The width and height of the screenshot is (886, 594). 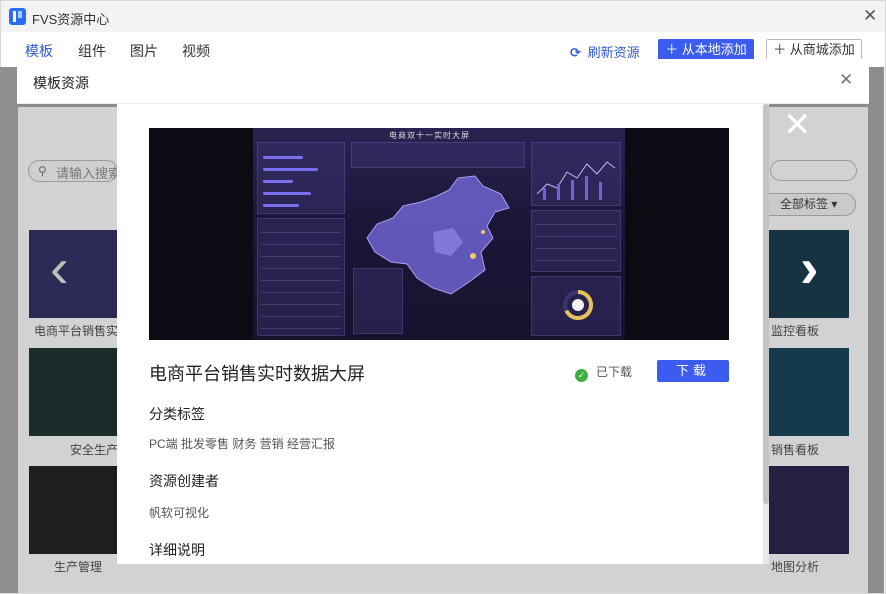 What do you see at coordinates (94, 450) in the screenshot?
I see `background-caption: 安全生产` at bounding box center [94, 450].